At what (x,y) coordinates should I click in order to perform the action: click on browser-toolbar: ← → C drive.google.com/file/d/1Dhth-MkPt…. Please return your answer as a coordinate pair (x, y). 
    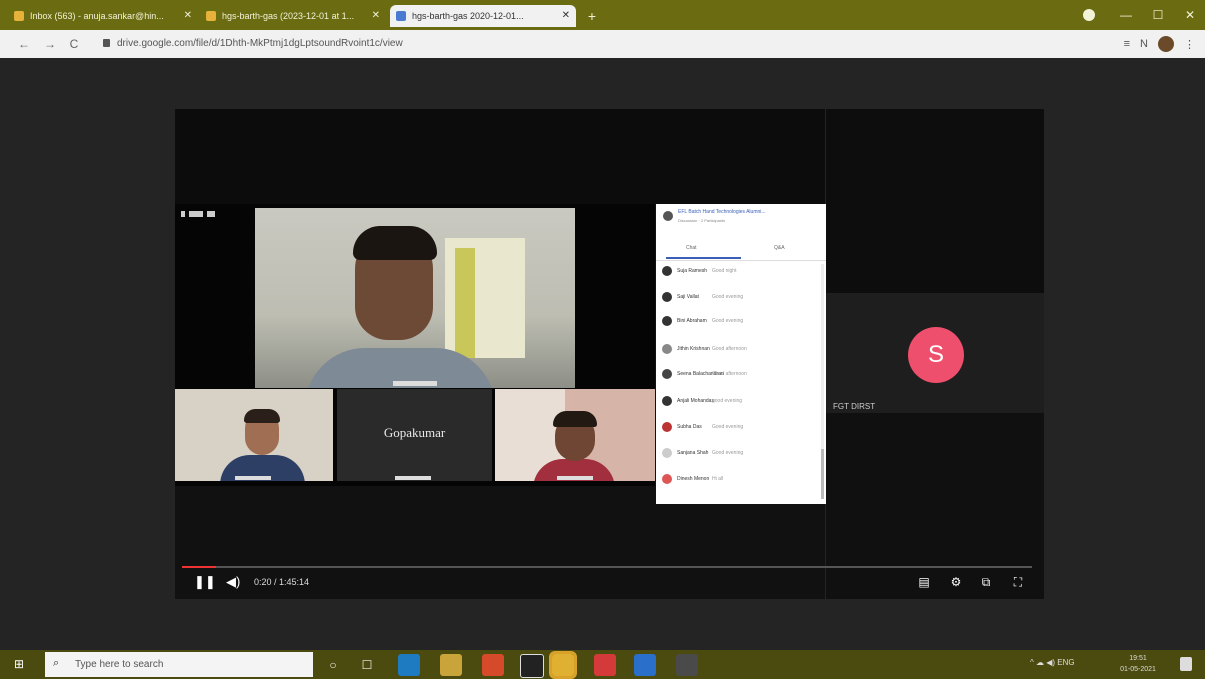
    Looking at the image, I should click on (602, 44).